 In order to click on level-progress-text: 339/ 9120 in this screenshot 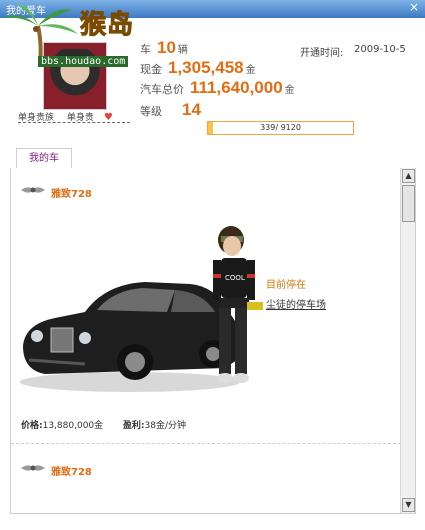, I will do `click(280, 127)`.